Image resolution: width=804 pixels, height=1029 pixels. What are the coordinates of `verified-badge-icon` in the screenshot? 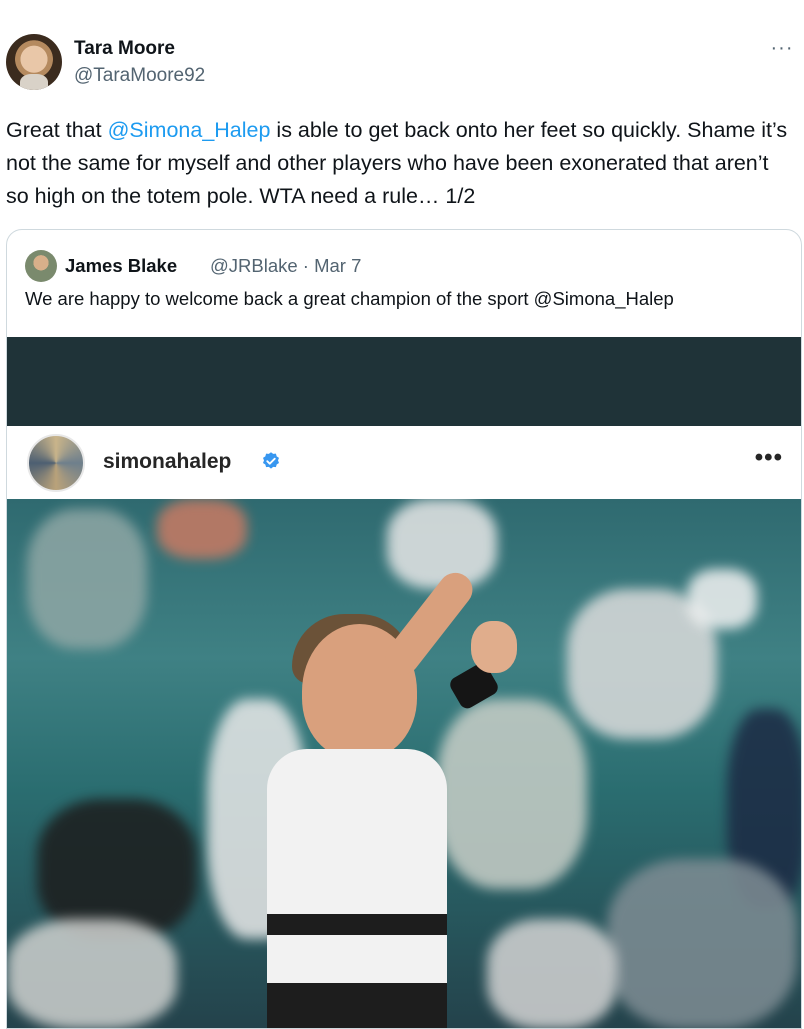 It's located at (271, 460).